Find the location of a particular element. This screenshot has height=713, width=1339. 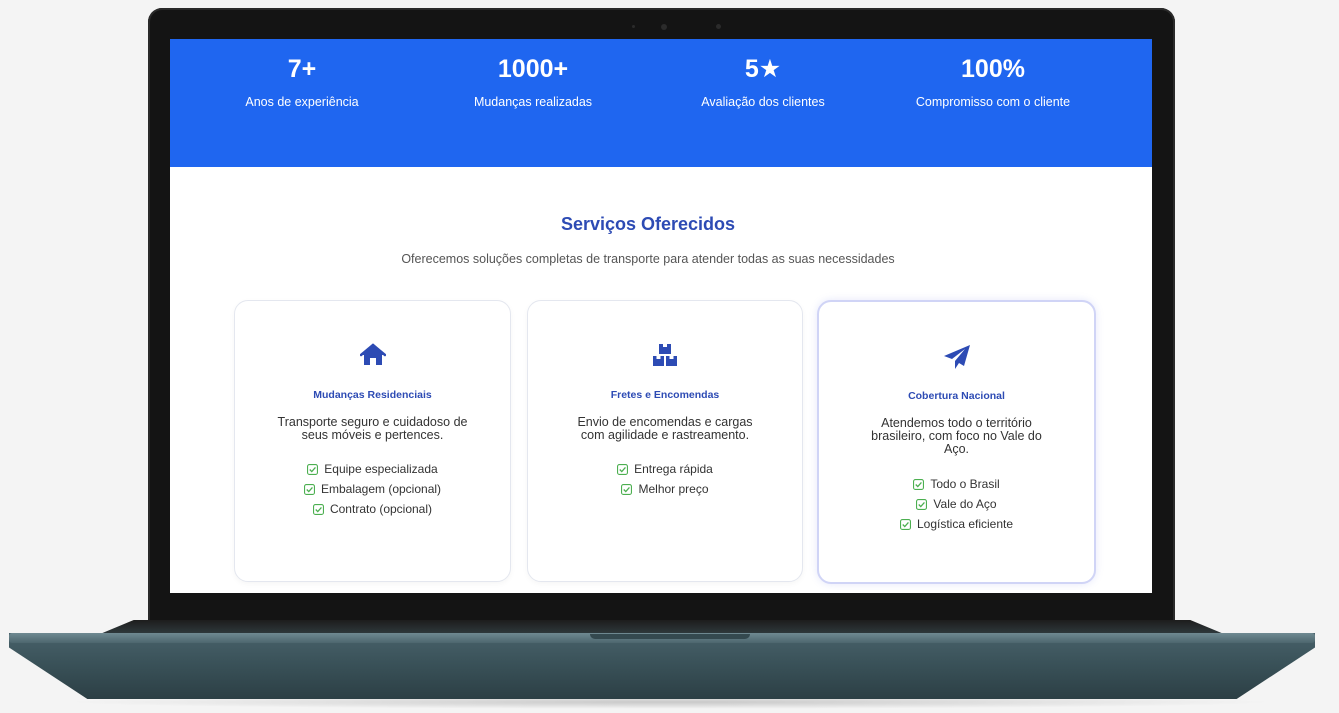

stat-label: Compromisso com o cliente is located at coordinates (993, 102).